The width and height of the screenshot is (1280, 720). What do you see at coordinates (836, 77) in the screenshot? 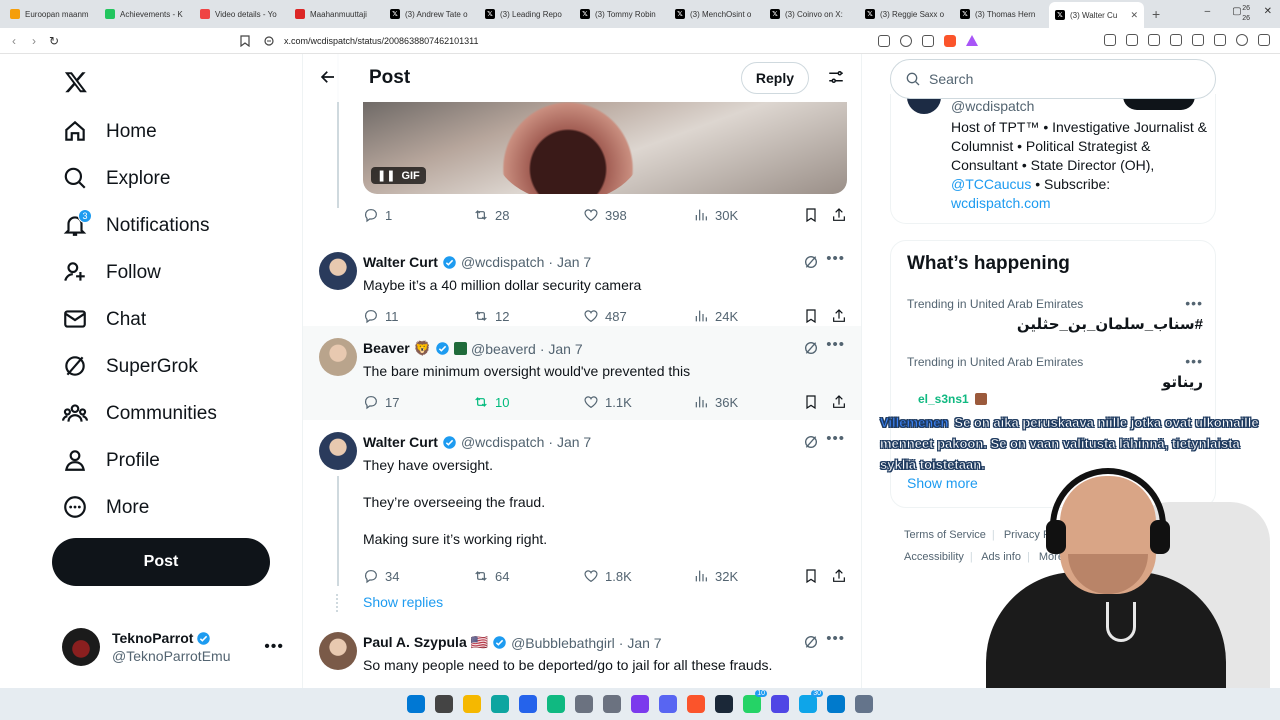
I see `filter-icon` at bounding box center [836, 77].